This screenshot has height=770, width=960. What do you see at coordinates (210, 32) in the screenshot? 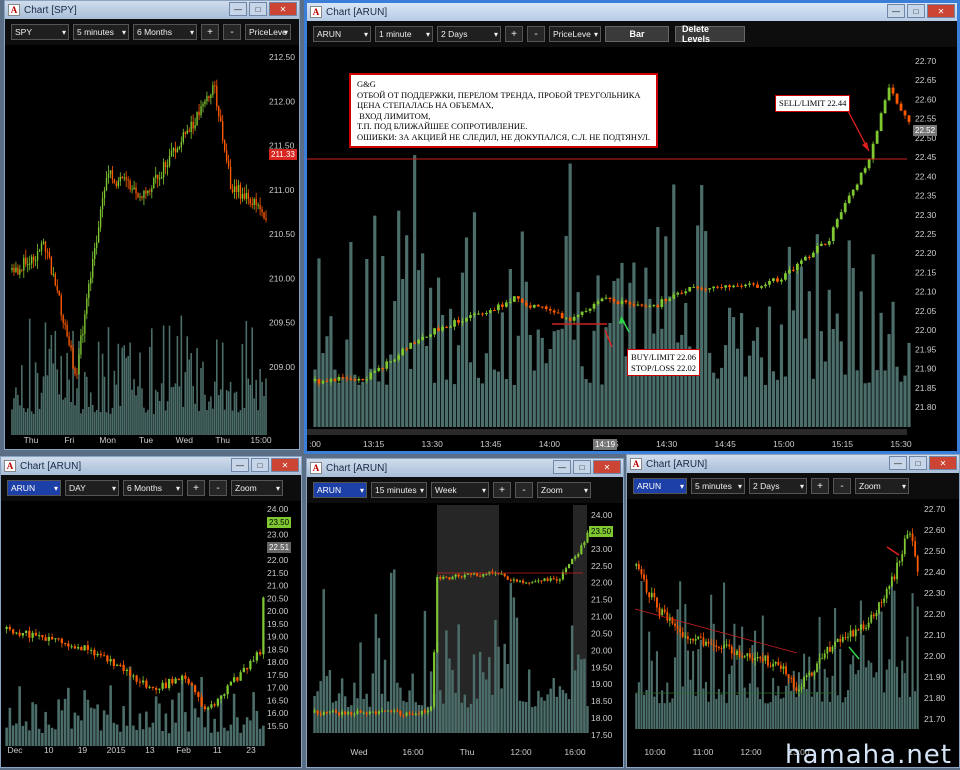
I see `spy-zoom-in-button: +` at bounding box center [210, 32].